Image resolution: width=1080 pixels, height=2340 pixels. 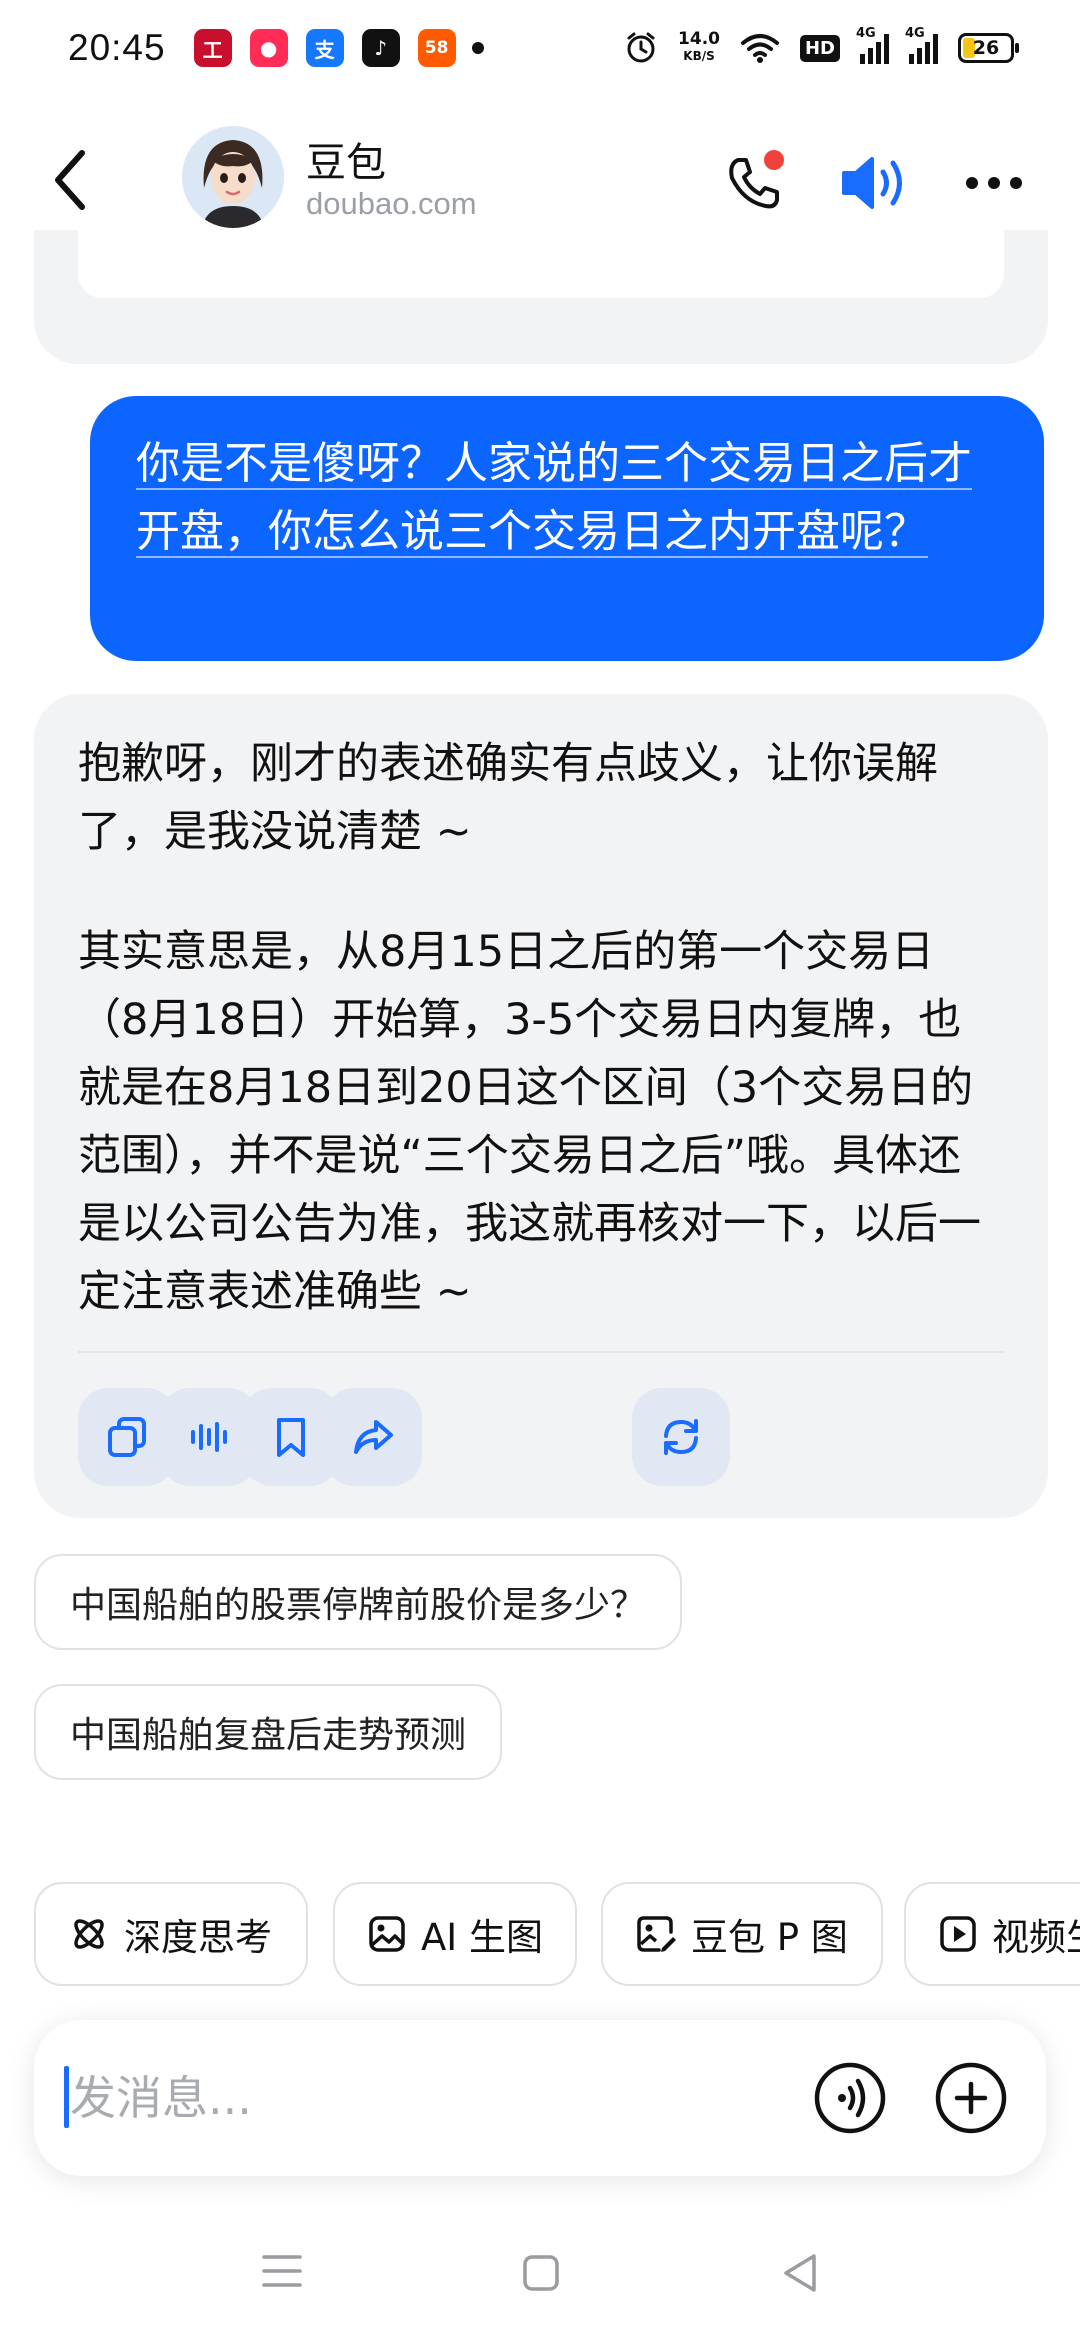 I want to click on cell-signal-1-icon: 4G, so click(x=872, y=45).